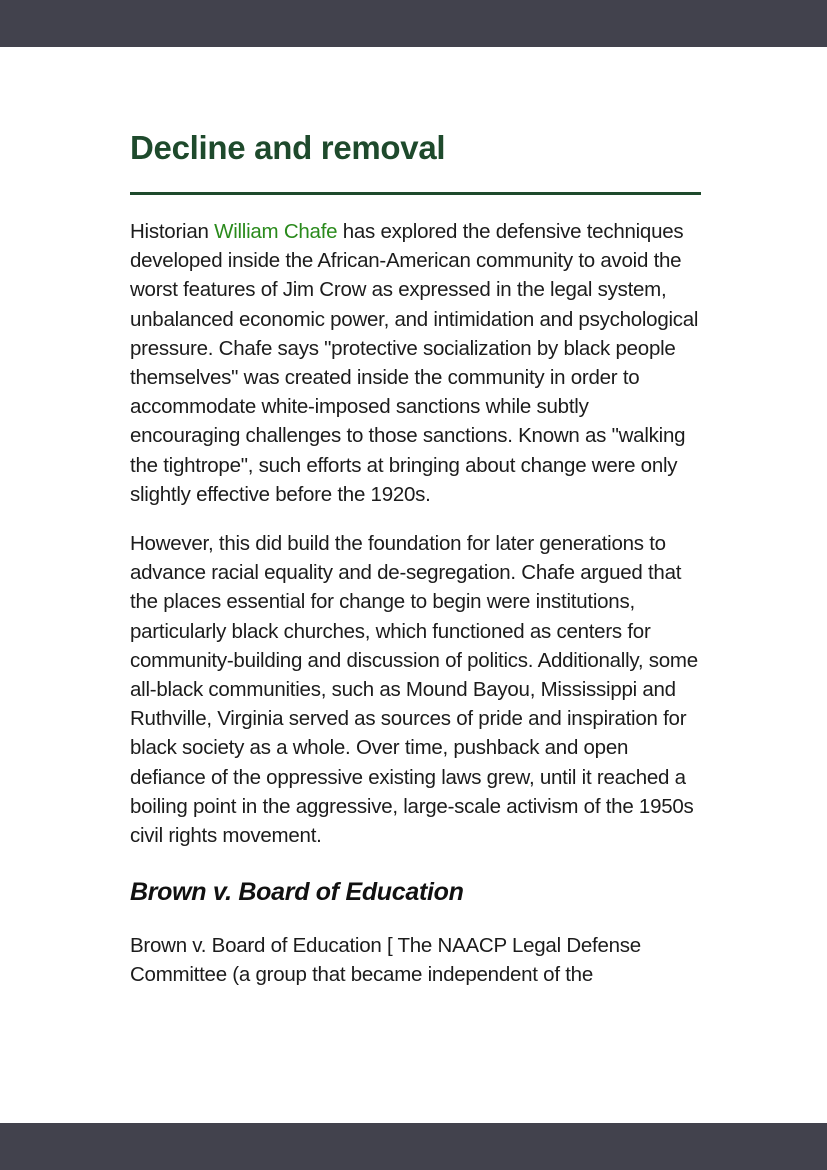 Image resolution: width=827 pixels, height=1170 pixels. I want to click on top-bar, so click(413, 23).